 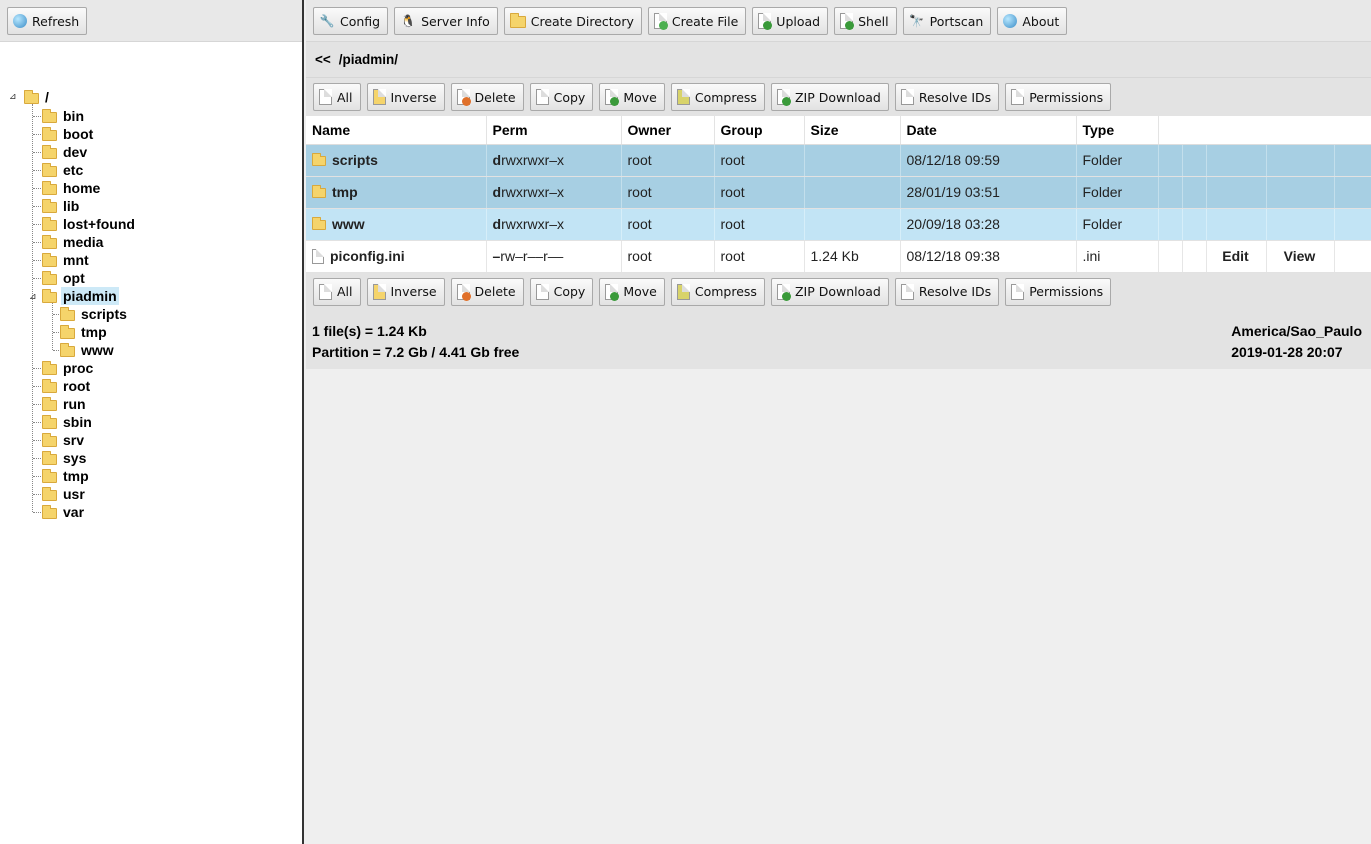 What do you see at coordinates (47, 21) in the screenshot?
I see `refresh-button: Refresh` at bounding box center [47, 21].